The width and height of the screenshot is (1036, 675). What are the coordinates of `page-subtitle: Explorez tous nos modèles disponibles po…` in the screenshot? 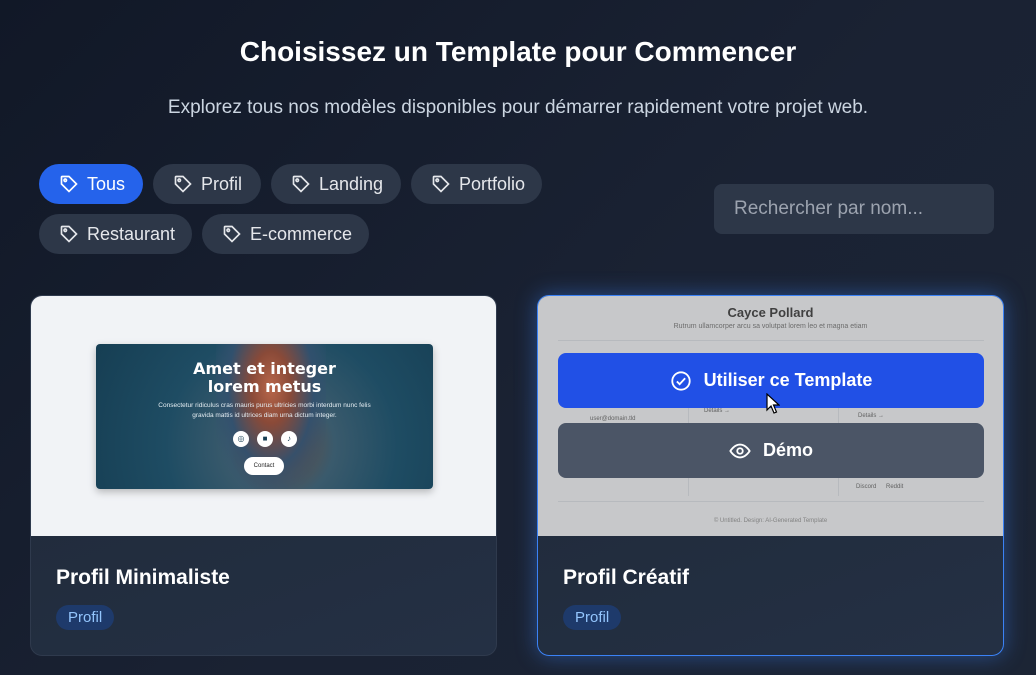 It's located at (518, 107).